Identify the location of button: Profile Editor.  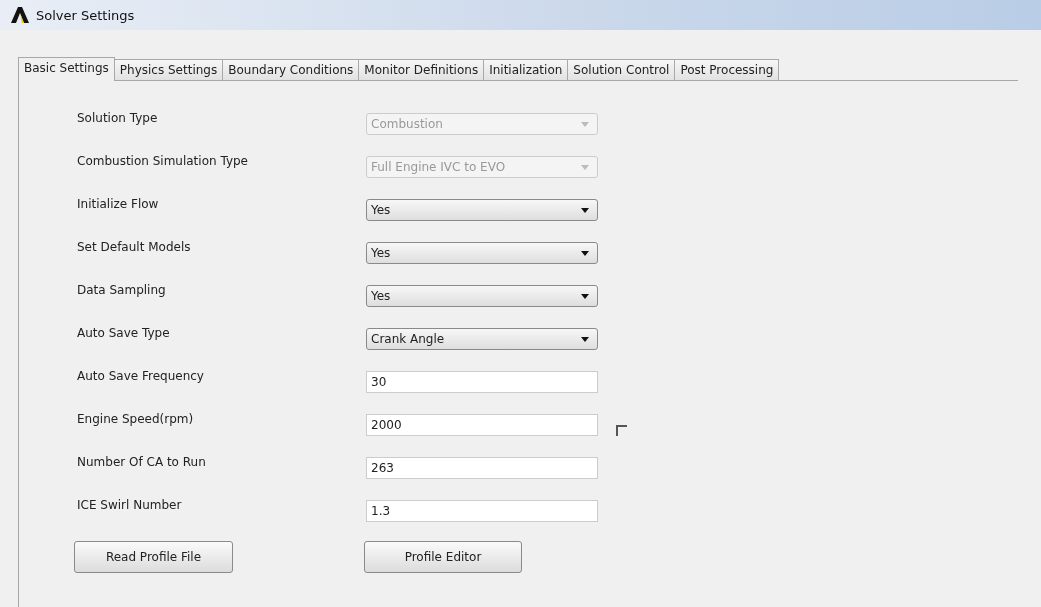
(443, 557).